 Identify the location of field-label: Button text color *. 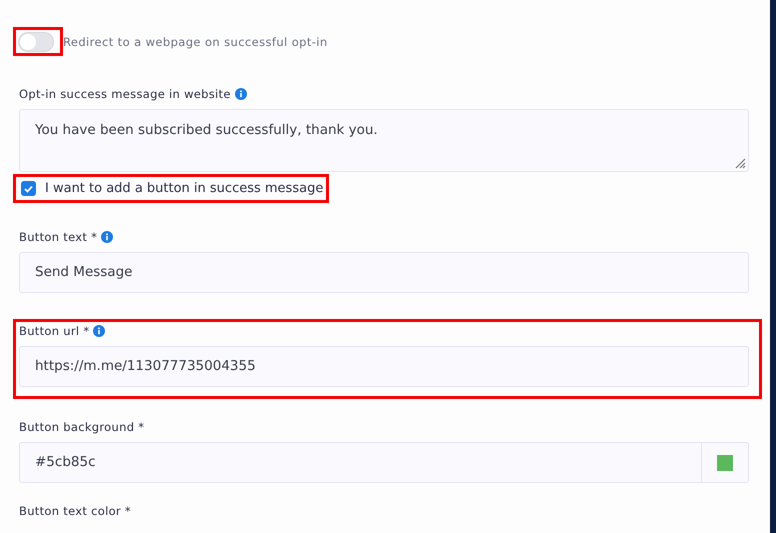
(75, 511).